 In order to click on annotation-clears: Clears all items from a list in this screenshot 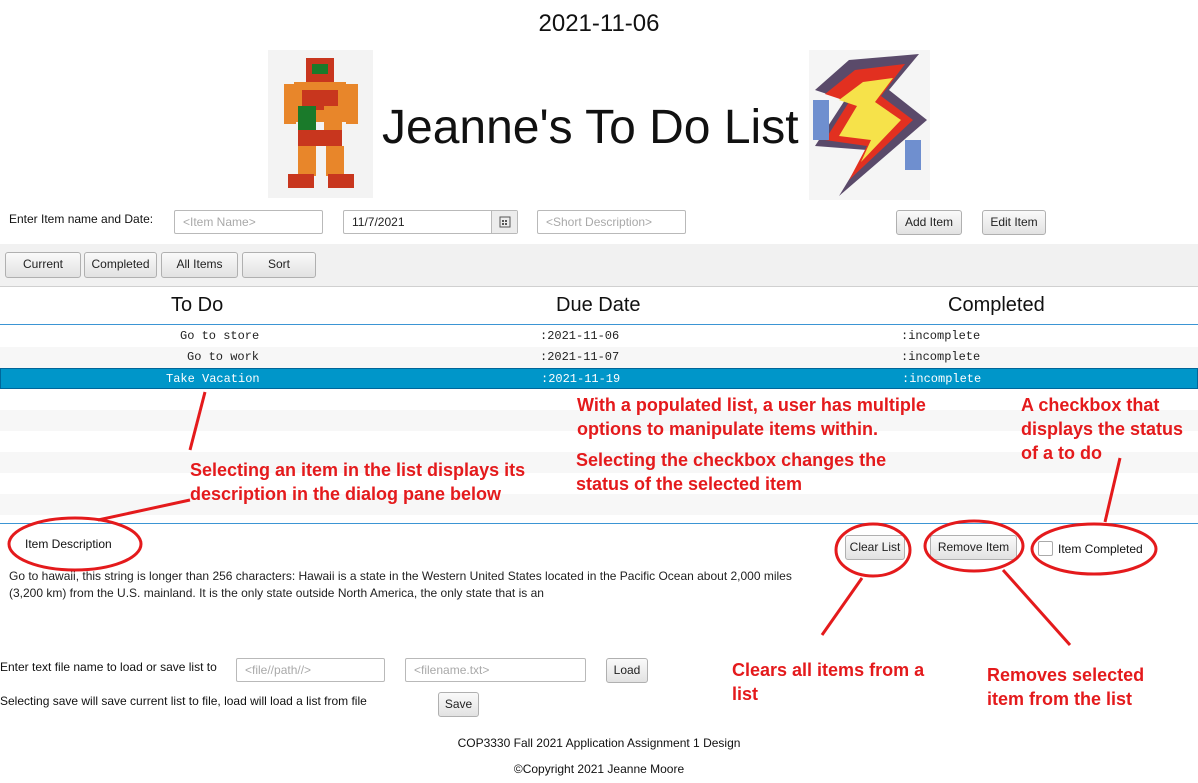, I will do `click(828, 682)`.